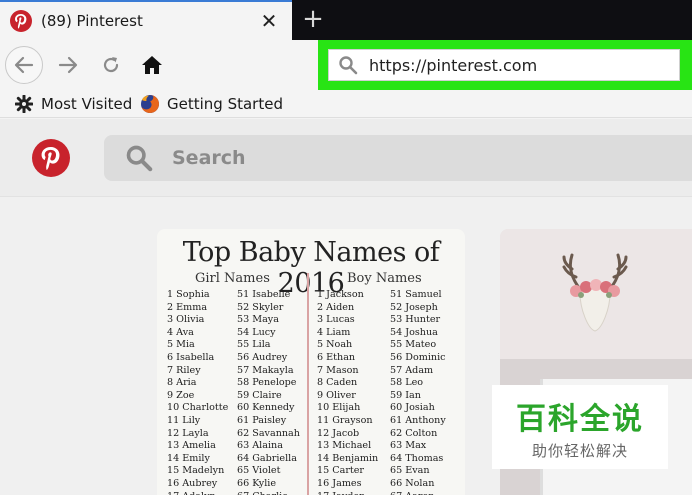  I want to click on url-bar: https://pinterest.com, so click(504, 65).